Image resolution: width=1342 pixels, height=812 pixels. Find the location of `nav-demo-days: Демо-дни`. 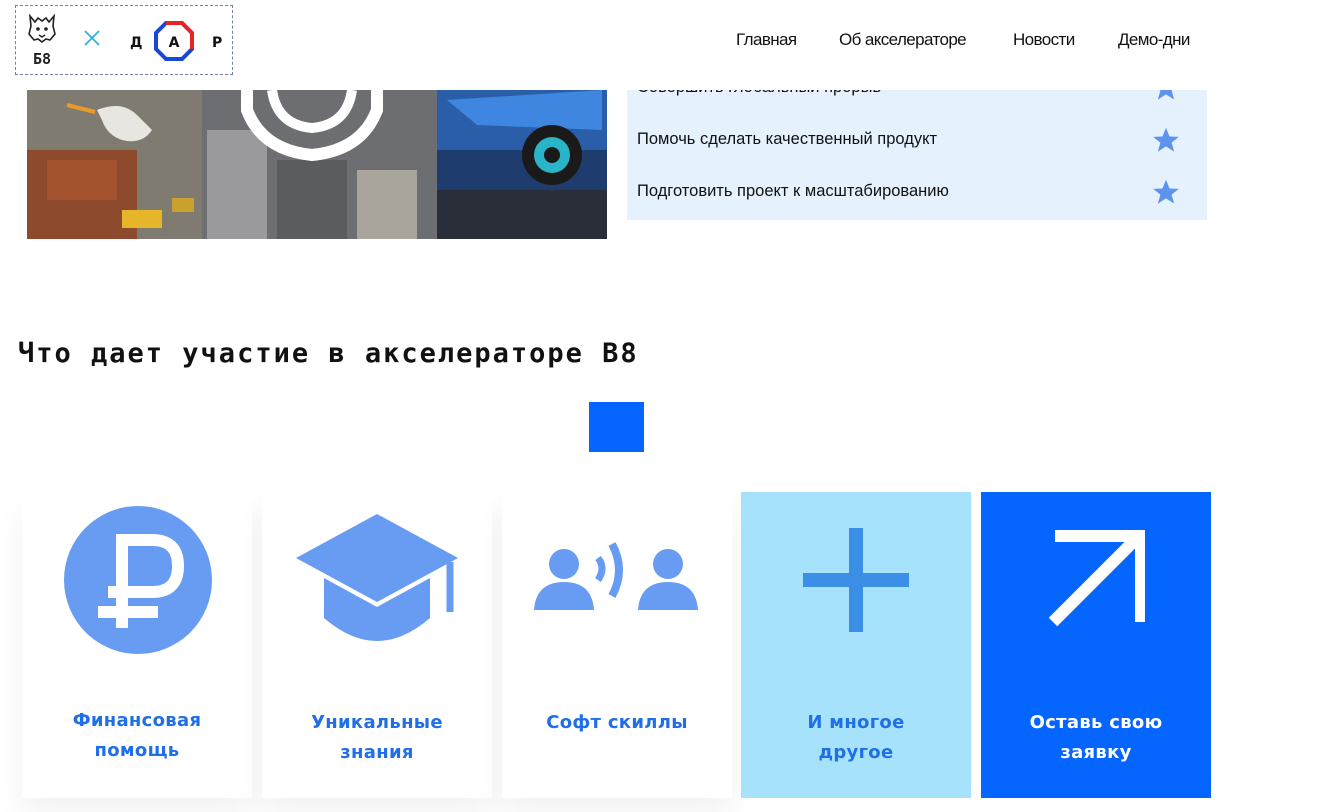

nav-demo-days: Демо-дни is located at coordinates (1154, 40).